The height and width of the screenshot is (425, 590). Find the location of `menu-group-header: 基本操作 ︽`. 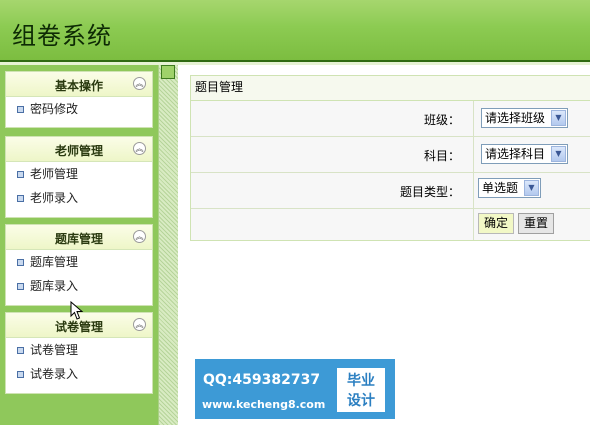

menu-group-header: 基本操作 ︽ is located at coordinates (79, 84).